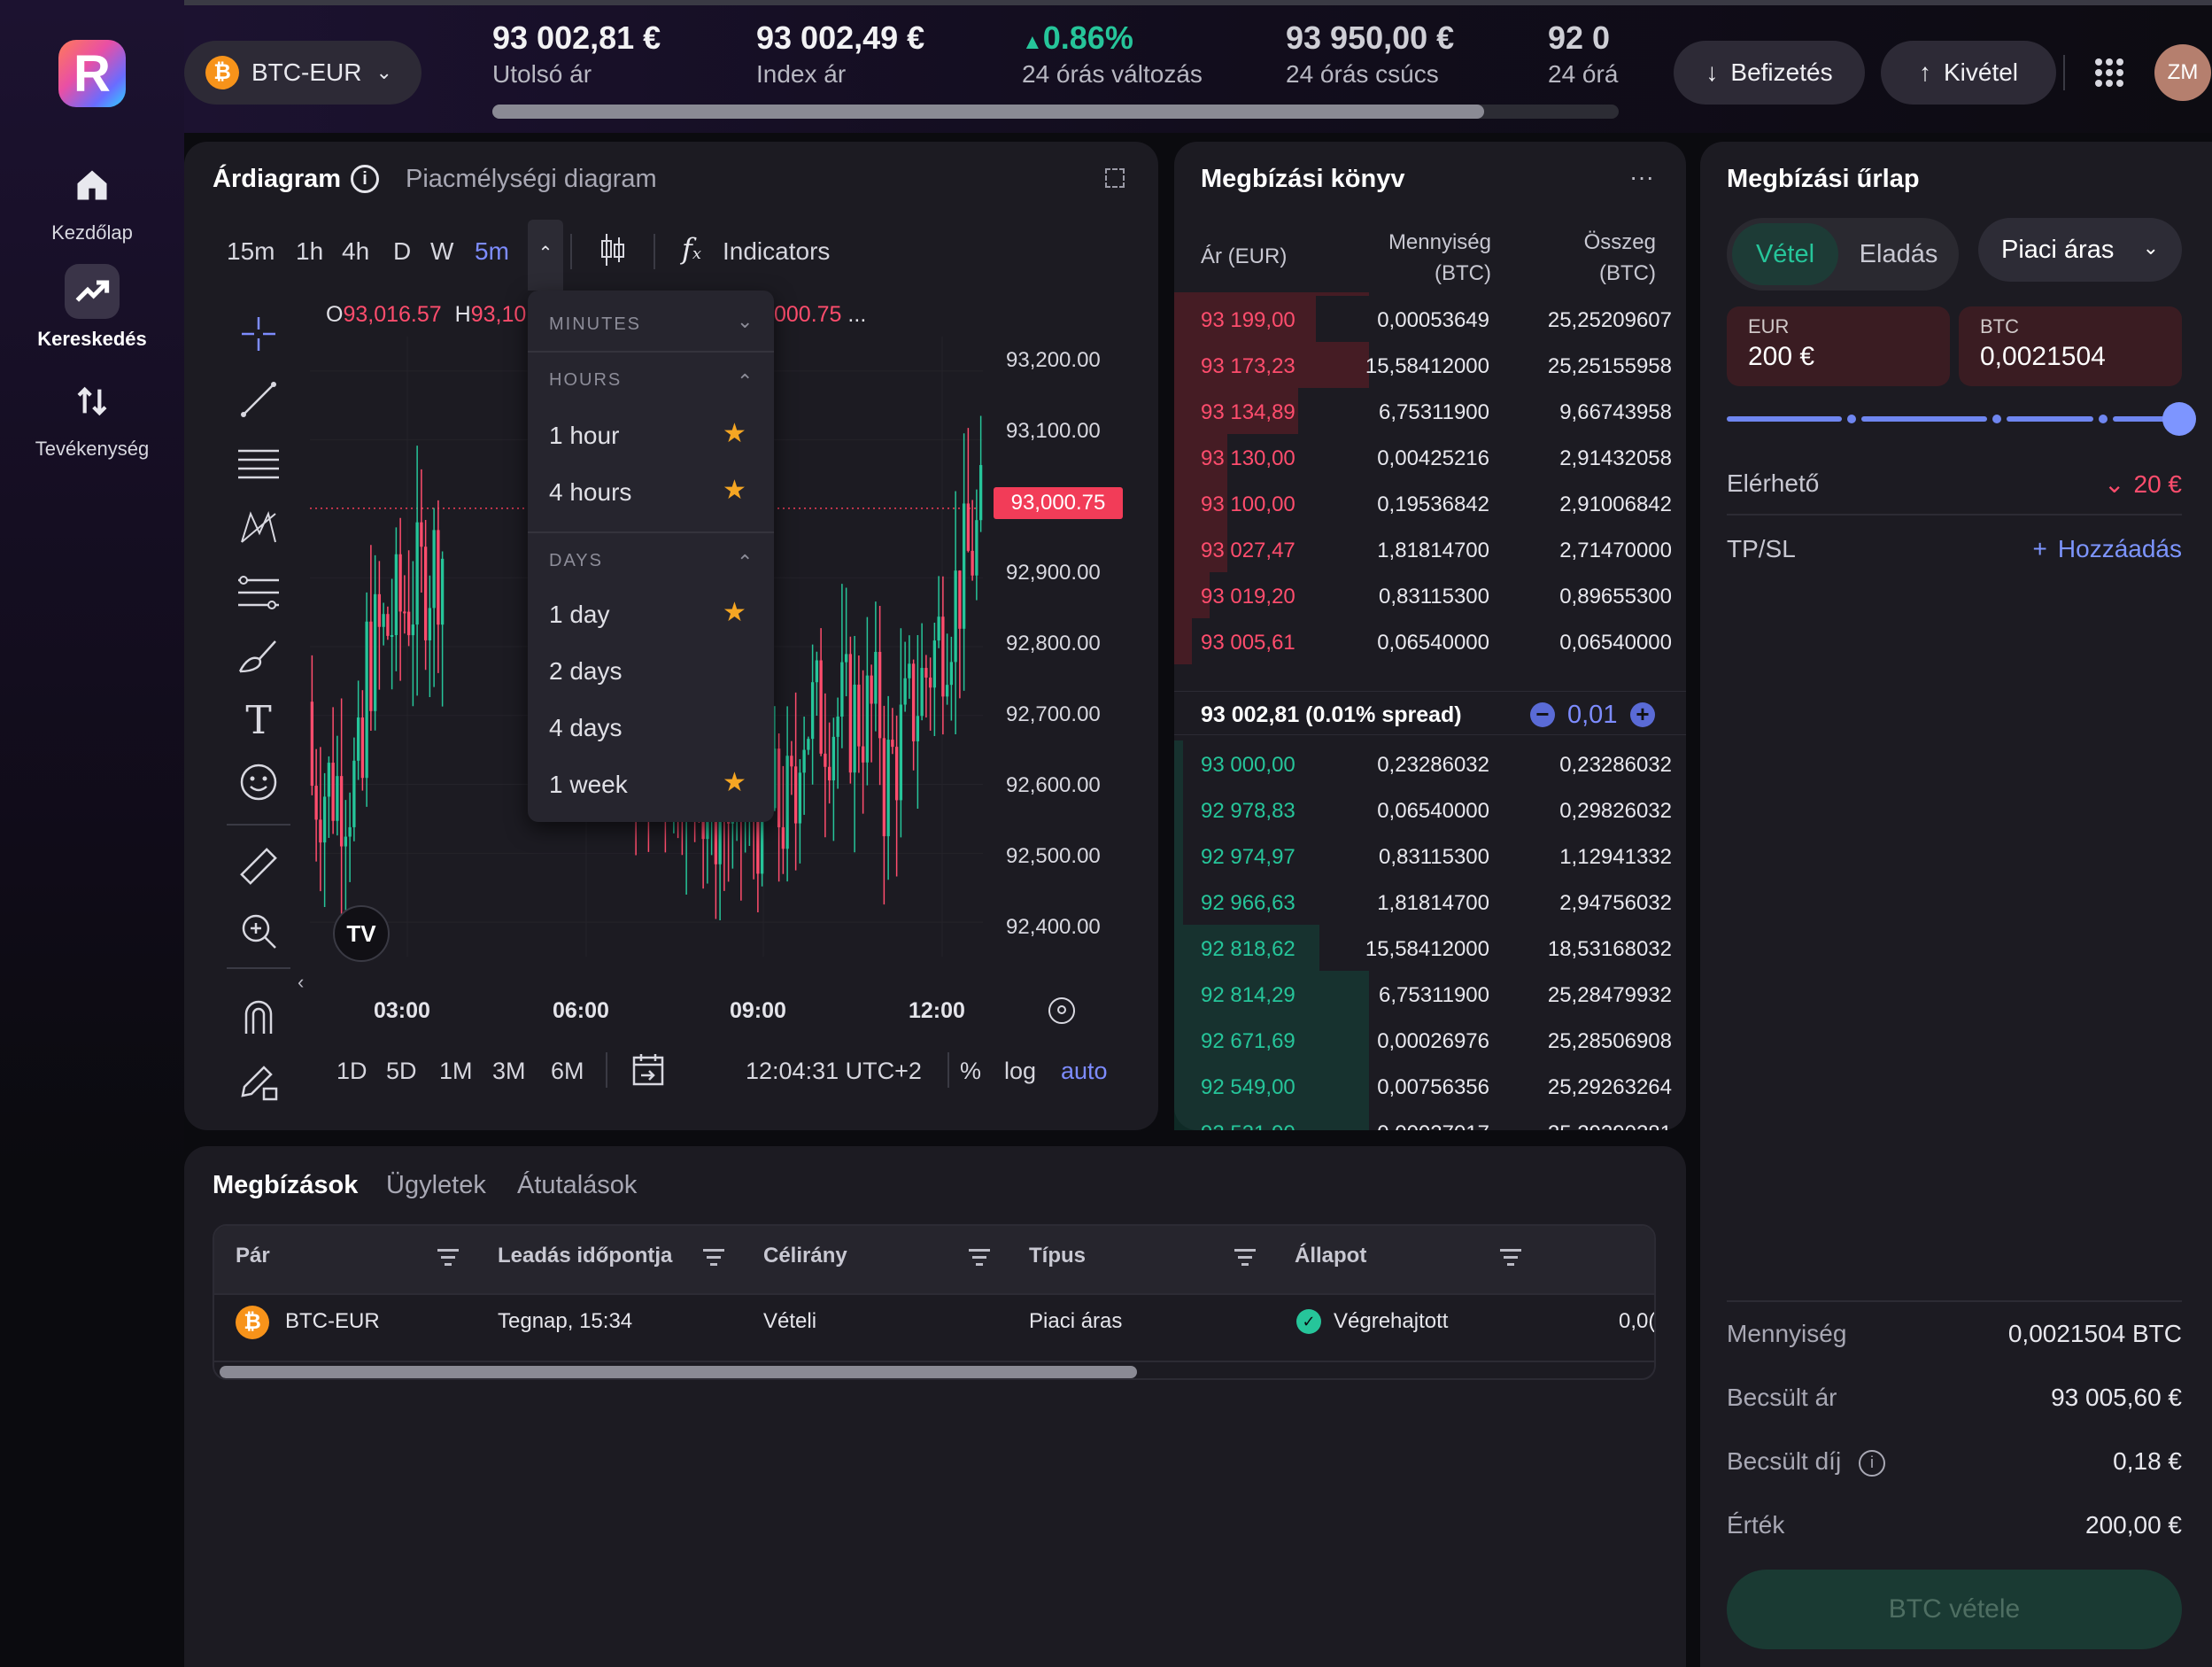  I want to click on ask-row: 93 173,23 15,58412000 25,25155958, so click(1430, 365).